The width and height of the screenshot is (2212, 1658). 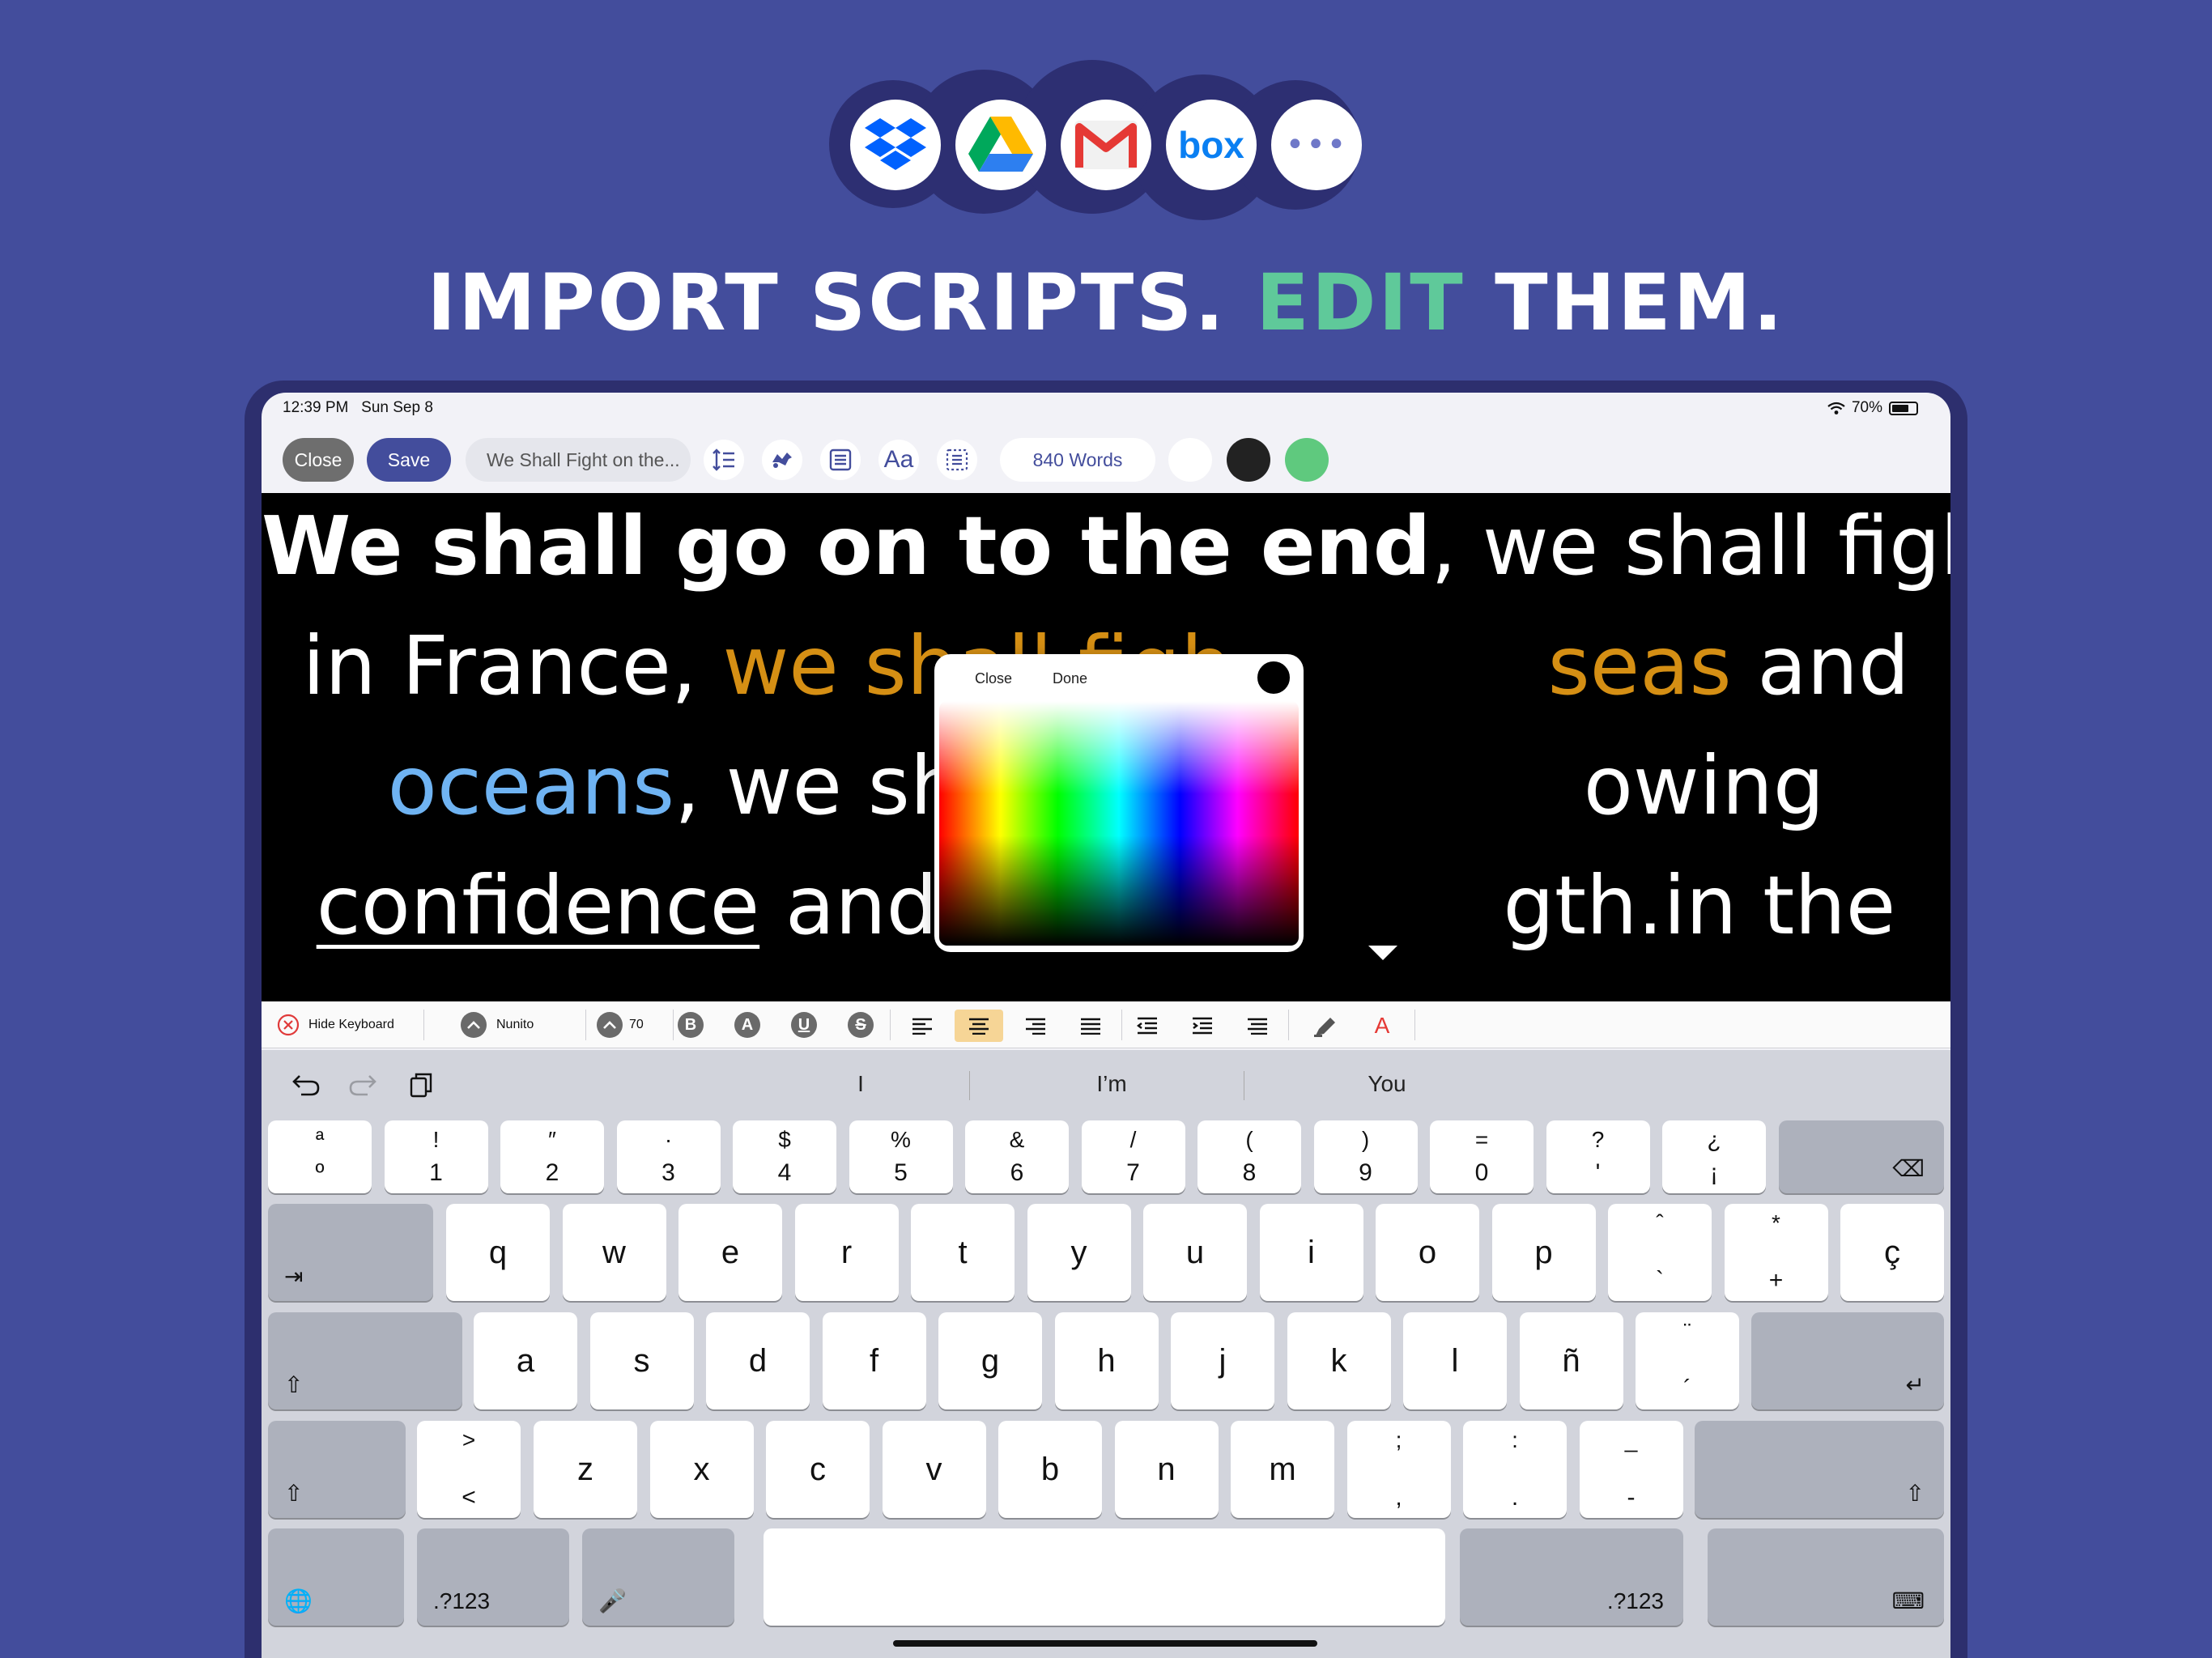 I want to click on letter-key-x: x, so click(x=702, y=1469).